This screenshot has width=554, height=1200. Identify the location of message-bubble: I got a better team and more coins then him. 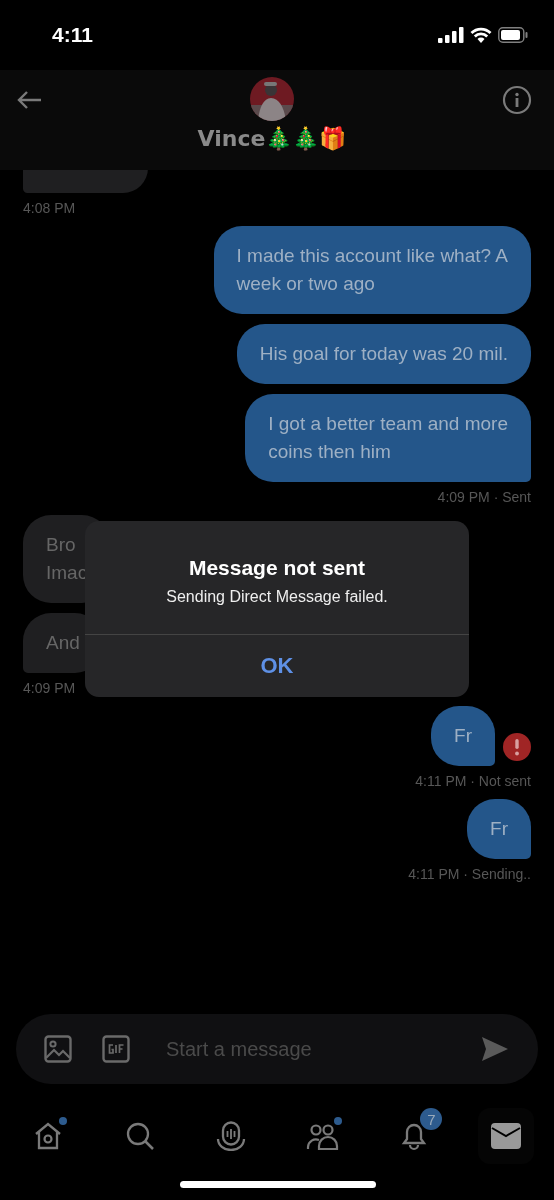
(388, 438).